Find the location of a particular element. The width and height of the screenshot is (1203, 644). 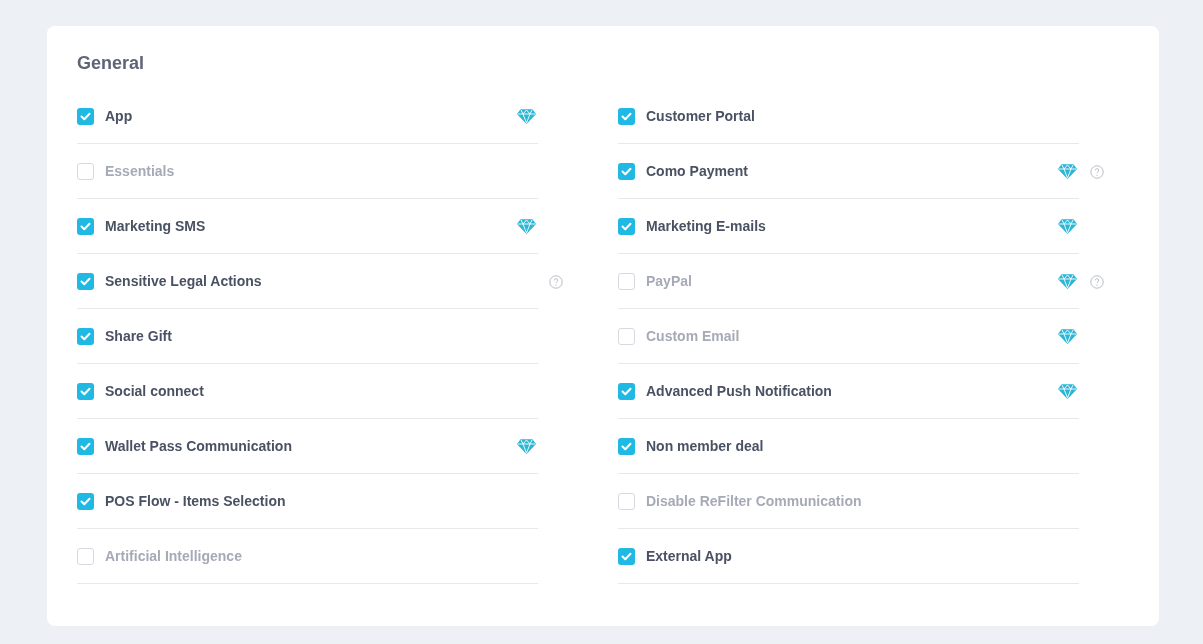

option-label: Social connect is located at coordinates (154, 391).